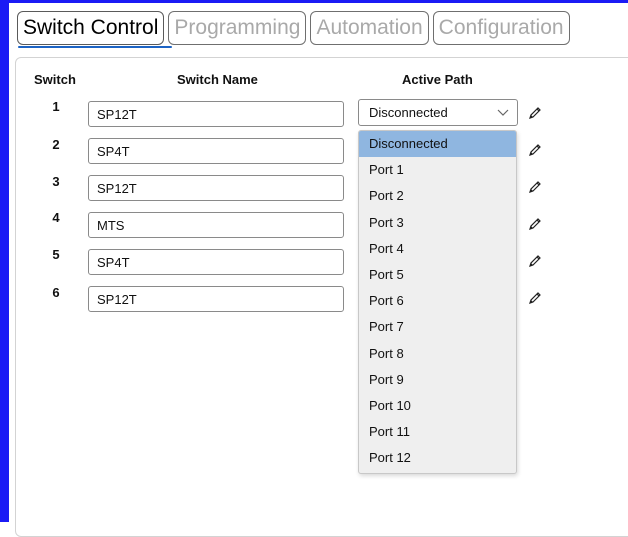 Image resolution: width=628 pixels, height=537 pixels. What do you see at coordinates (437, 223) in the screenshot?
I see `dropdown-option-port-3: Port 3` at bounding box center [437, 223].